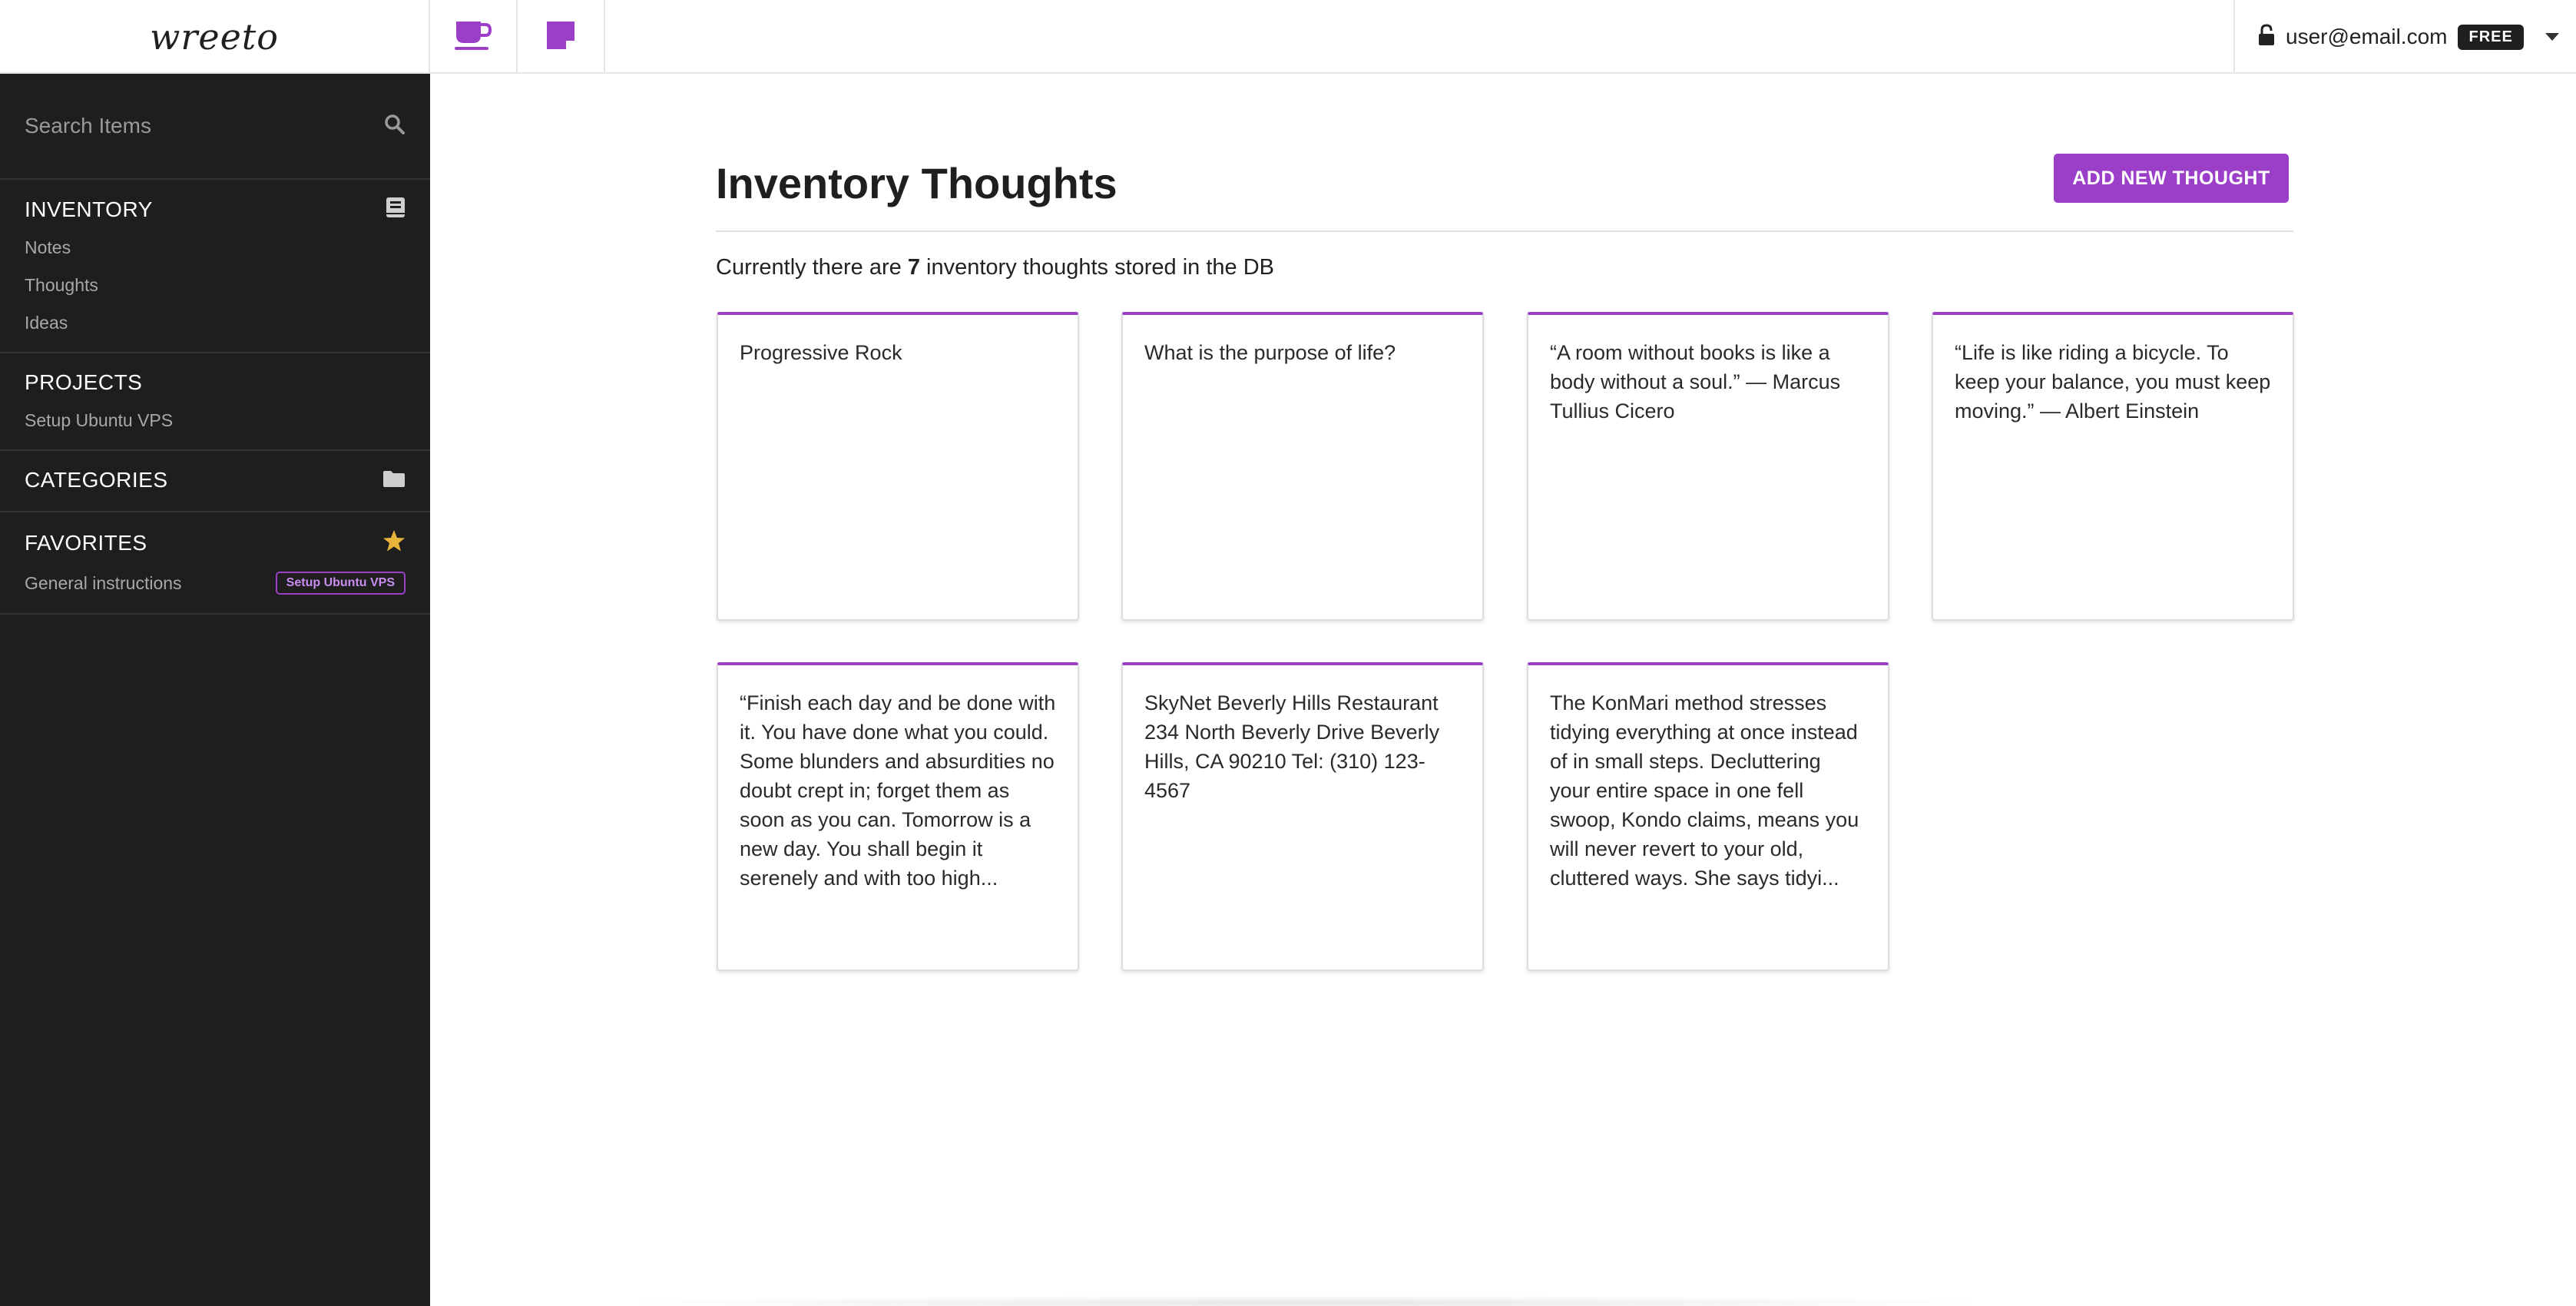 This screenshot has width=2576, height=1306. I want to click on lock-icon, so click(2266, 37).